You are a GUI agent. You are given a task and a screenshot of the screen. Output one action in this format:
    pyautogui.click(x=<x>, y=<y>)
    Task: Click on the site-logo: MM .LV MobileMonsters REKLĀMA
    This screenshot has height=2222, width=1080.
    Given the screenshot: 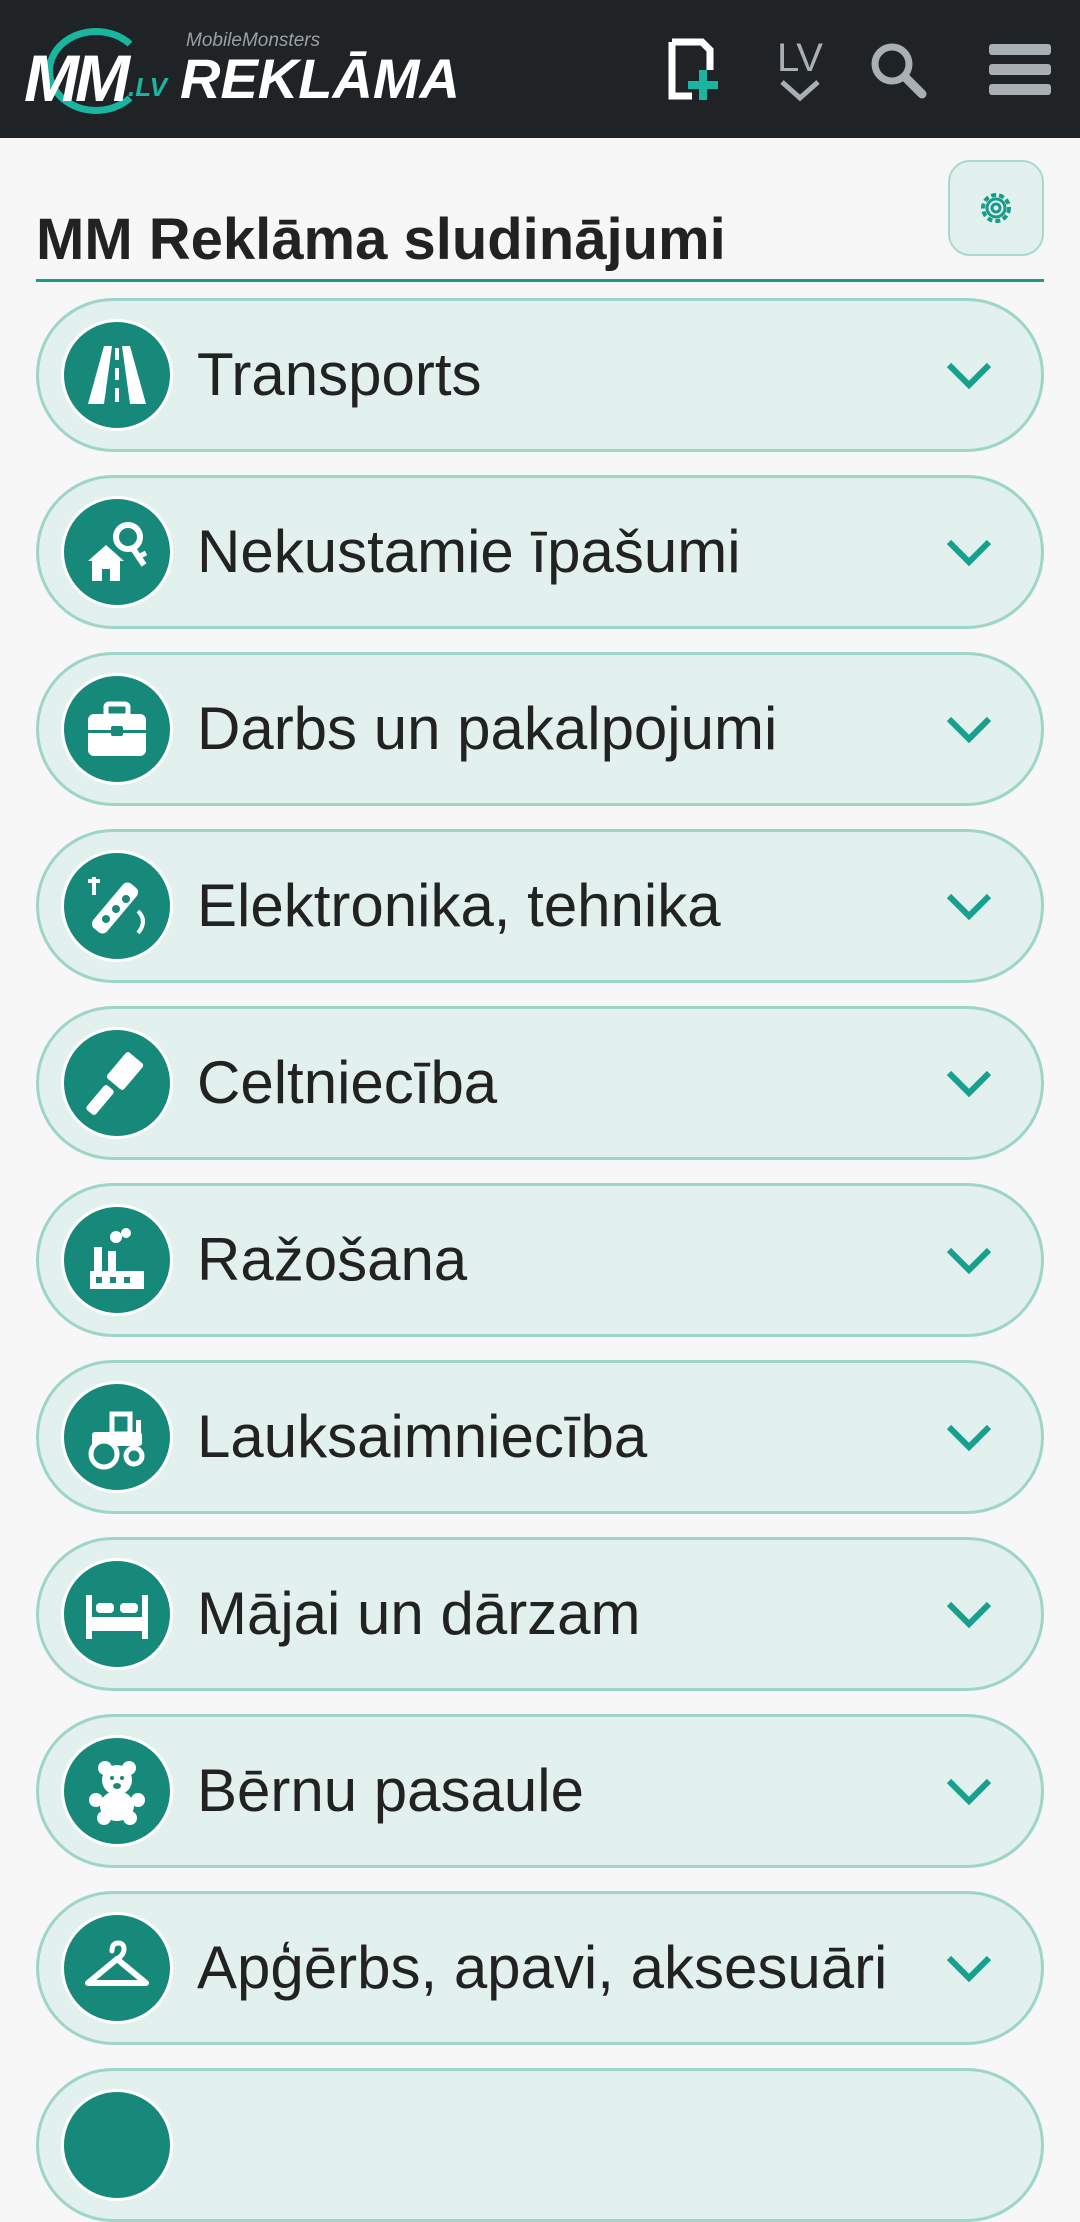 What is the action you would take?
    pyautogui.click(x=242, y=69)
    